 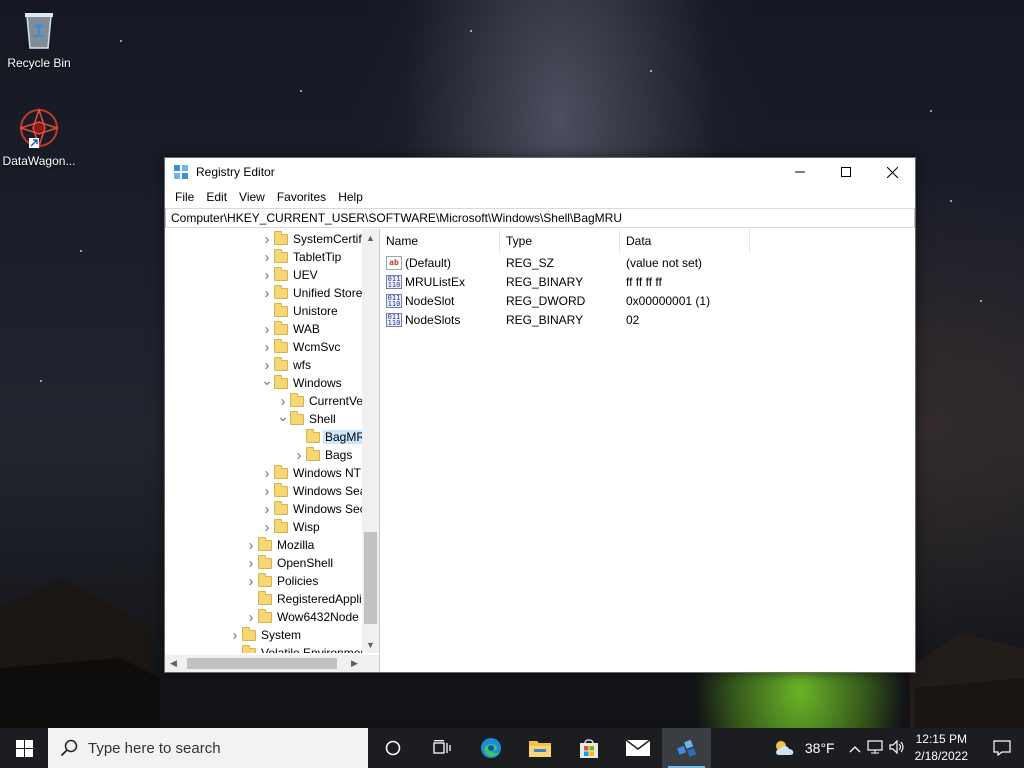 What do you see at coordinates (588, 748) in the screenshot?
I see `store-button` at bounding box center [588, 748].